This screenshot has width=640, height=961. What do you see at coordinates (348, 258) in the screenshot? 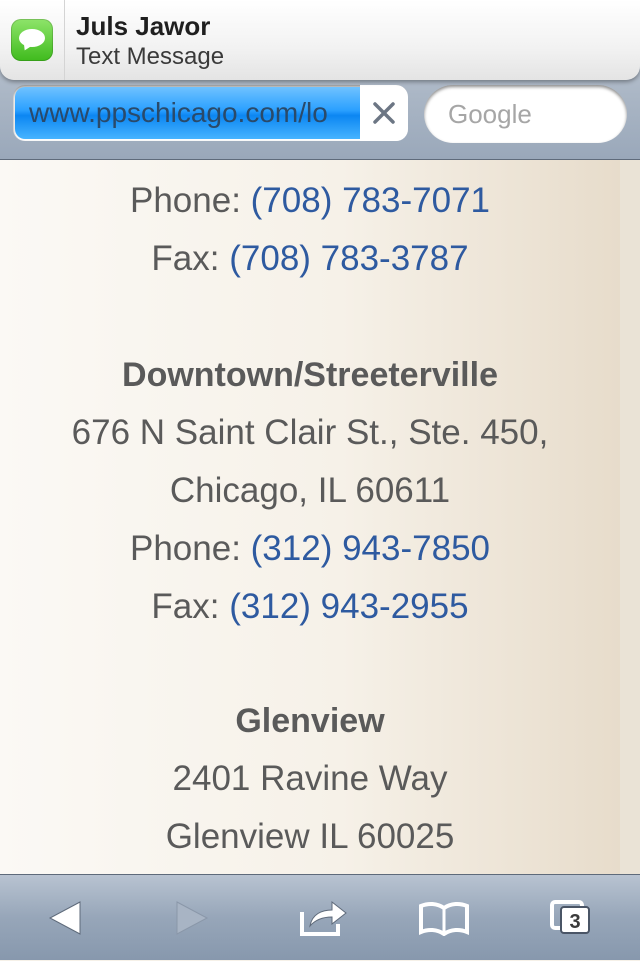
I see `fax-link: (708) 783-3787` at bounding box center [348, 258].